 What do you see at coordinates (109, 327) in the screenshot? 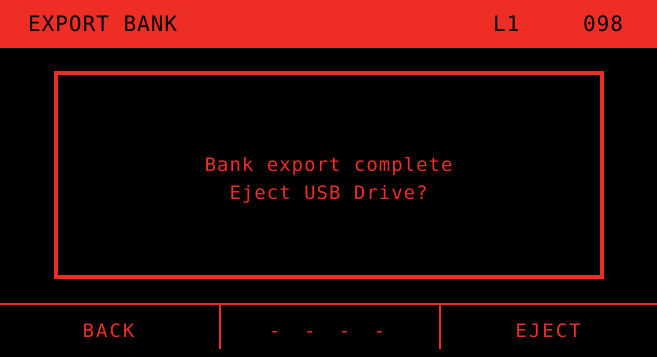
I see `back-button: BACK` at bounding box center [109, 327].